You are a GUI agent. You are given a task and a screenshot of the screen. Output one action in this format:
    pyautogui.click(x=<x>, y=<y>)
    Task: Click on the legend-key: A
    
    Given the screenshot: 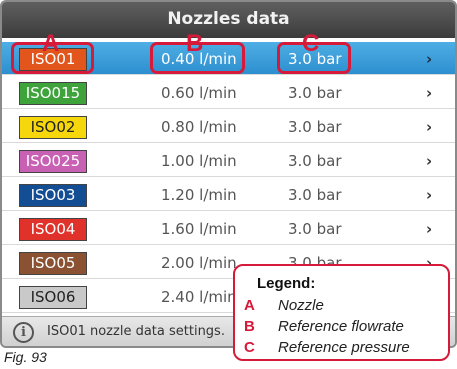 What is the action you would take?
    pyautogui.click(x=249, y=305)
    